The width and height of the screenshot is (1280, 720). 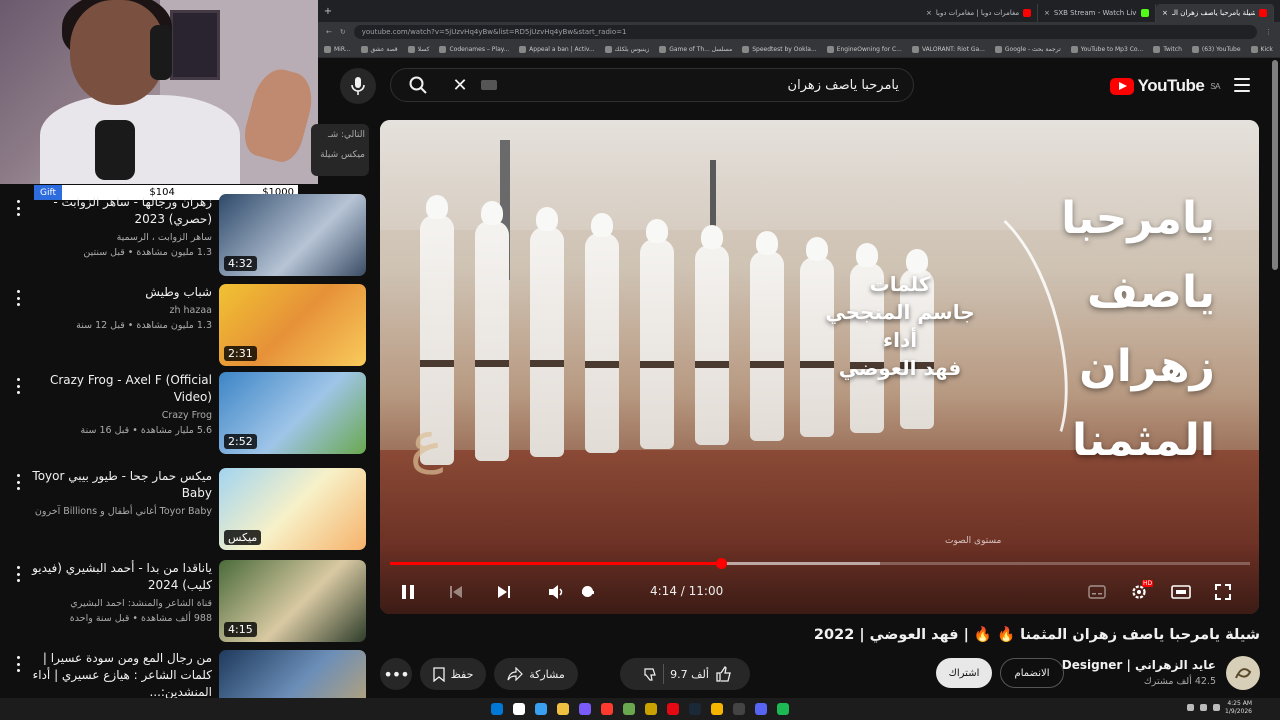 I want to click on bookmark-item: قصة عشق, so click(x=379, y=49).